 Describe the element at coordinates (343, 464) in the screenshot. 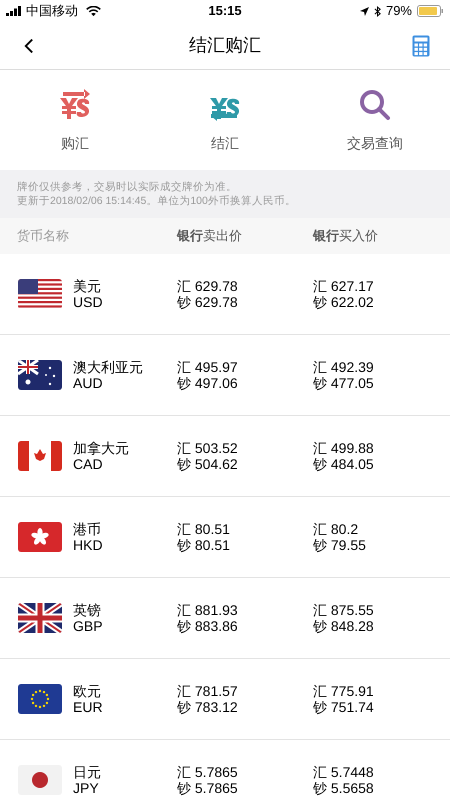

I see `buy-price: 钞 484.05` at that location.